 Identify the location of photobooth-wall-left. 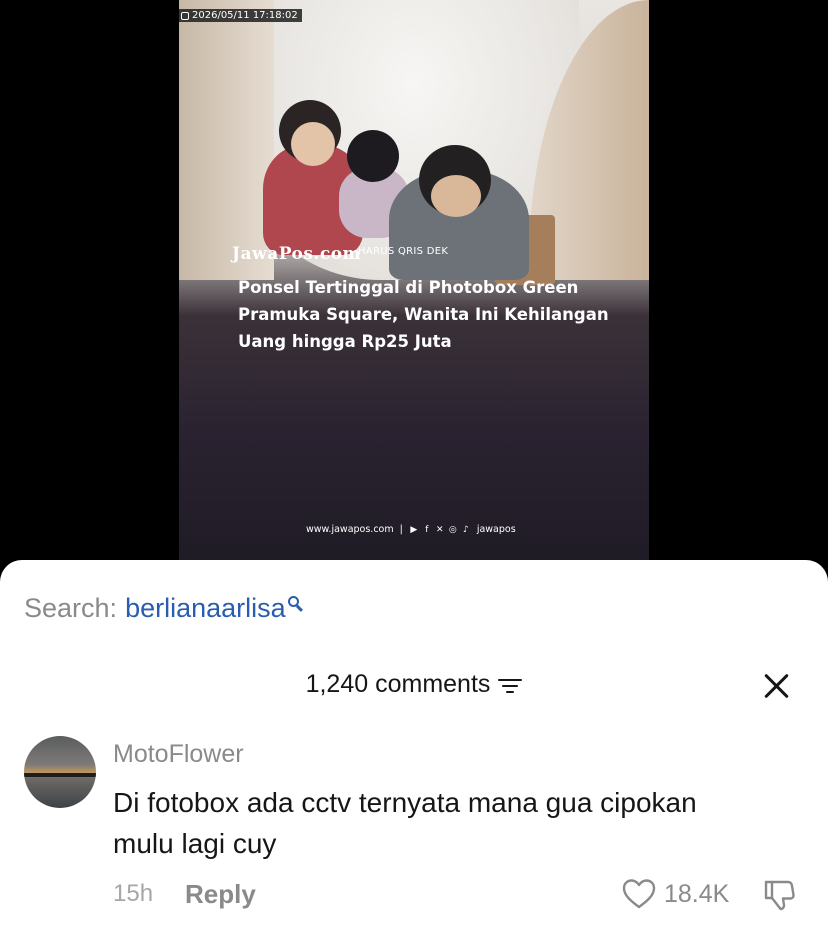
(226, 140).